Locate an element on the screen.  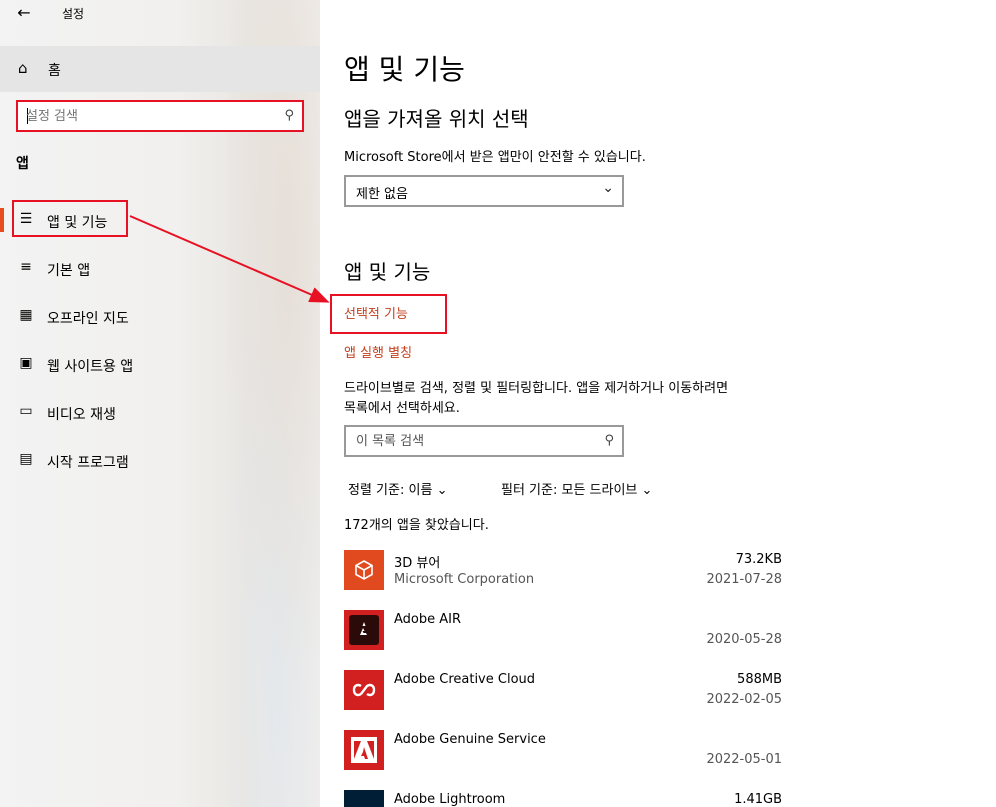
app-name: Adobe AIR is located at coordinates (428, 619).